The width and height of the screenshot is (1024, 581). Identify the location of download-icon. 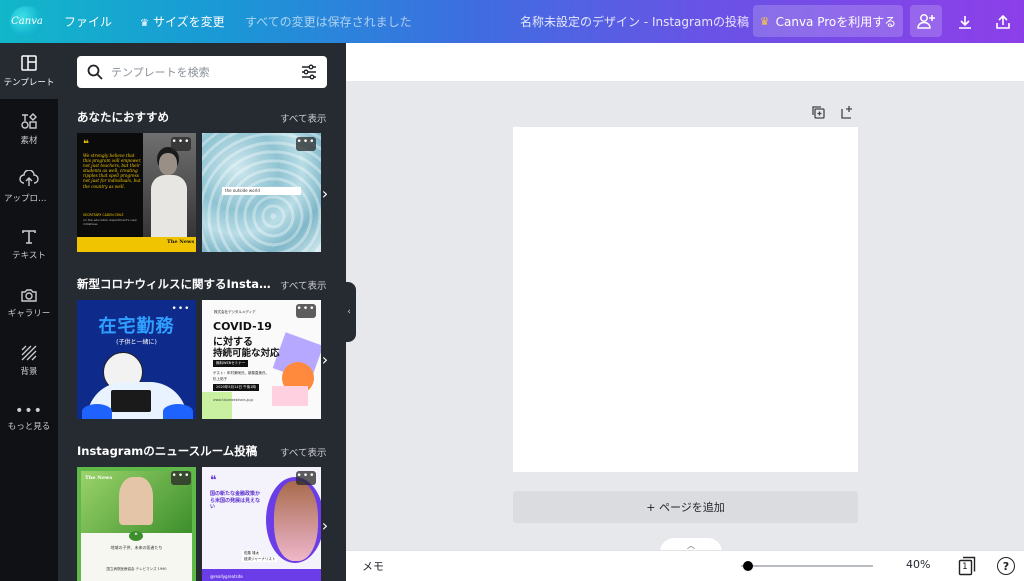
(965, 22).